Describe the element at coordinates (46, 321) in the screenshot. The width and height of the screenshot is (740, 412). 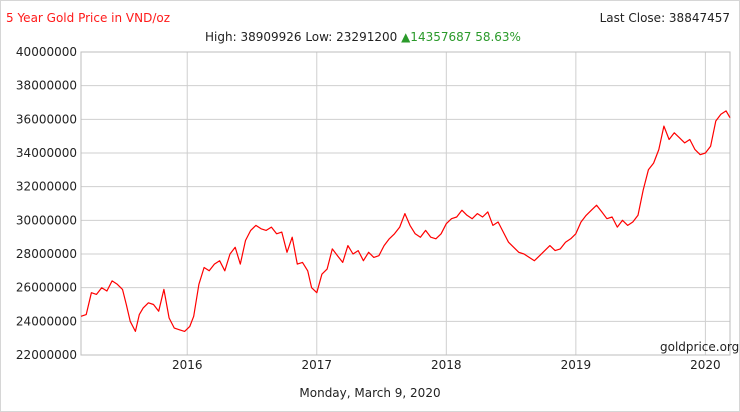
I see `y-tick-label: 24000000` at that location.